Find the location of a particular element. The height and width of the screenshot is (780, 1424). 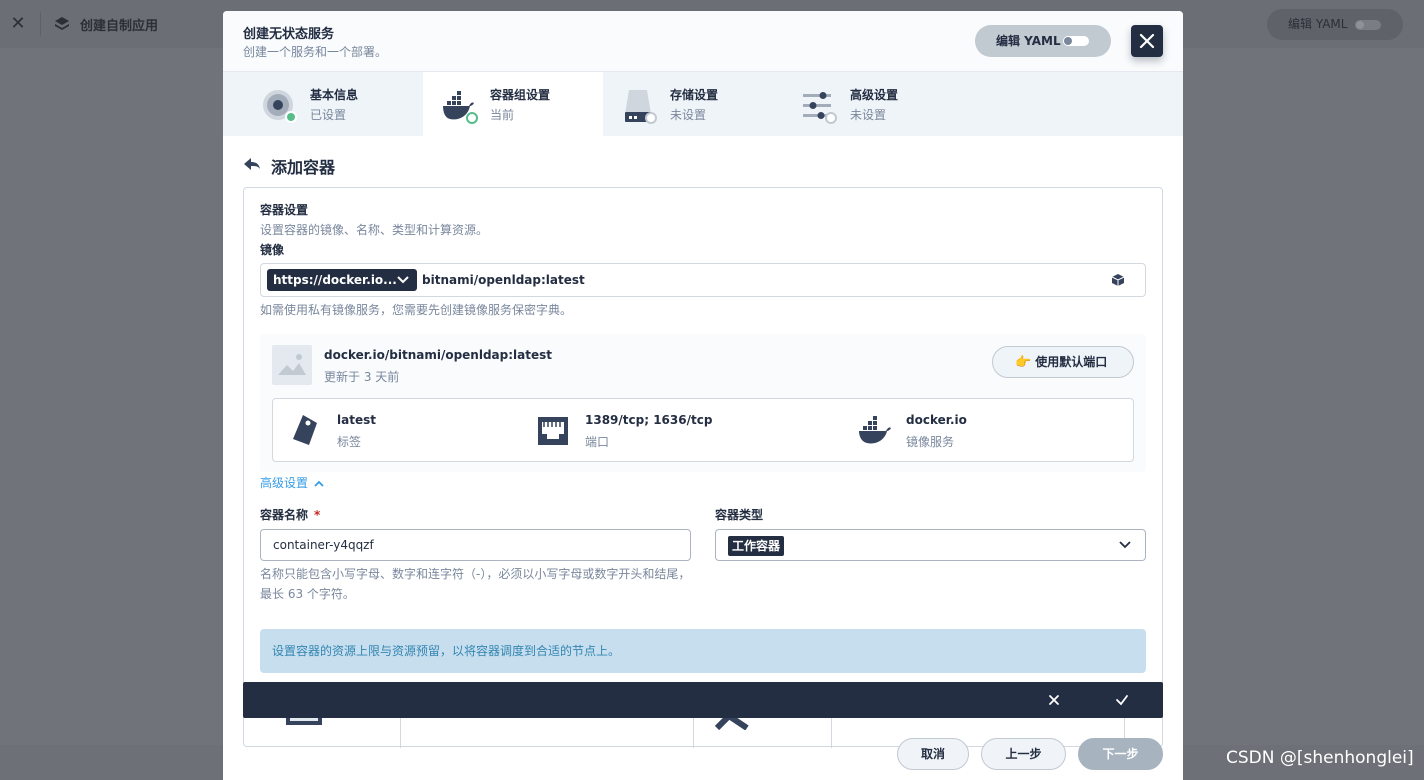

hand-pointing-icon: 👉 is located at coordinates (1023, 362).